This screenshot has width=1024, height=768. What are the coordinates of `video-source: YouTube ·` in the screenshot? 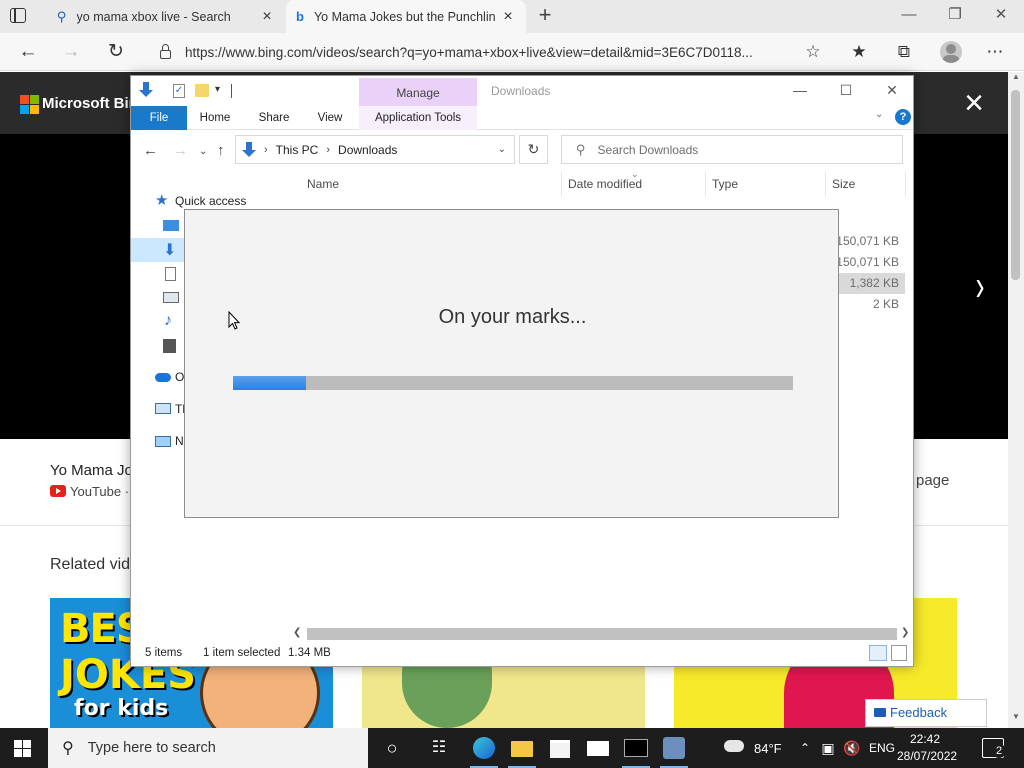 It's located at (100, 491).